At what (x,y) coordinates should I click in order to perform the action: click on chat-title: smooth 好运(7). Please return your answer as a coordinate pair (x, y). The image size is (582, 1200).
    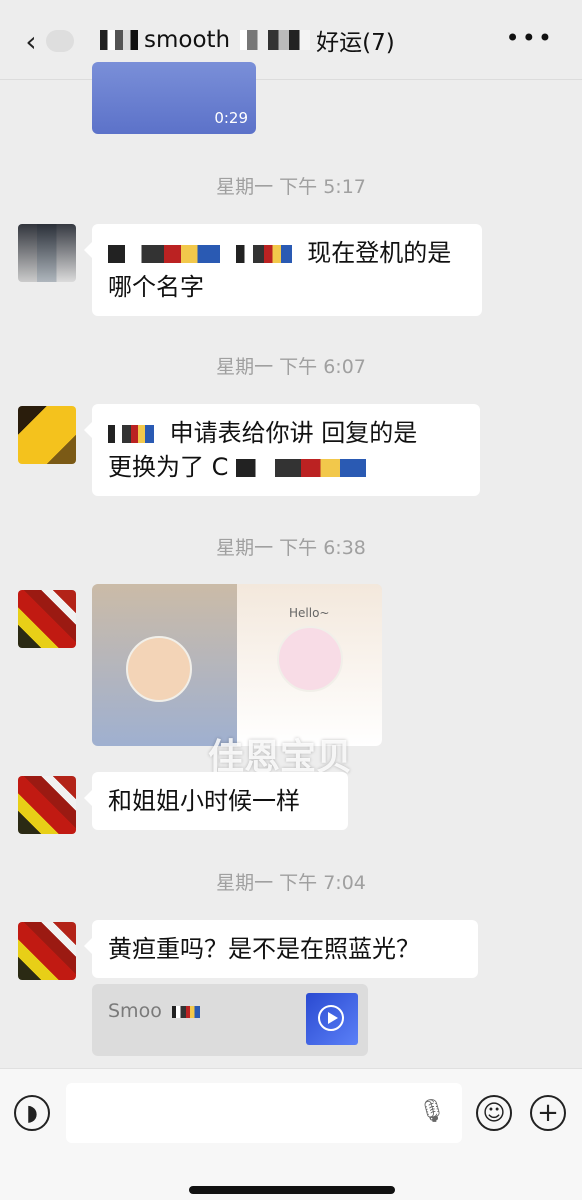
    Looking at the image, I should click on (295, 40).